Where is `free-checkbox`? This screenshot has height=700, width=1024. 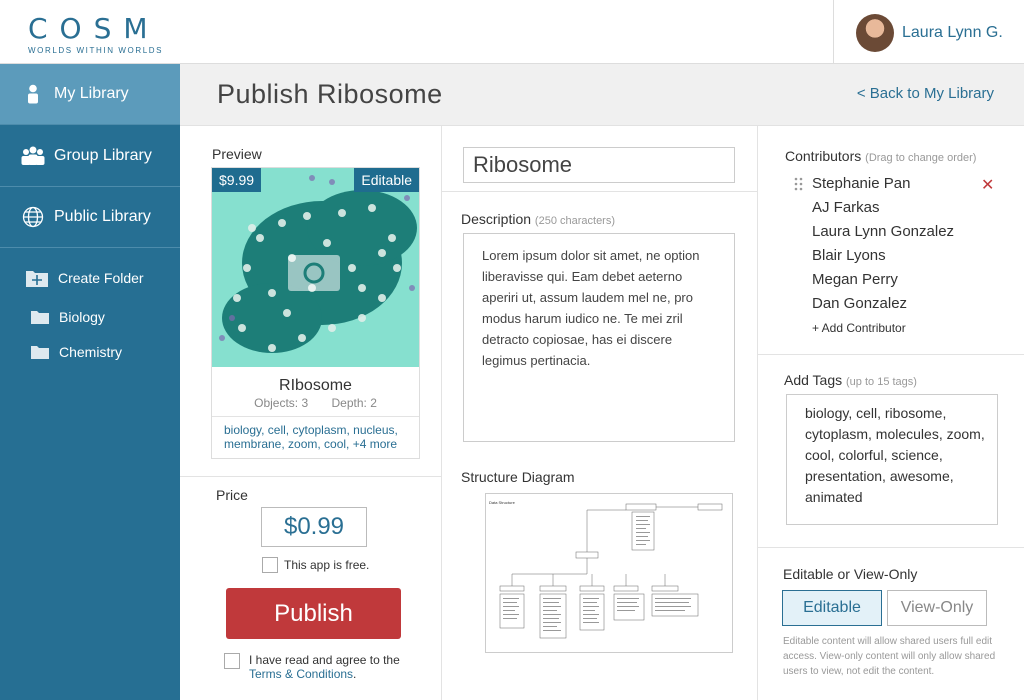 free-checkbox is located at coordinates (270, 565).